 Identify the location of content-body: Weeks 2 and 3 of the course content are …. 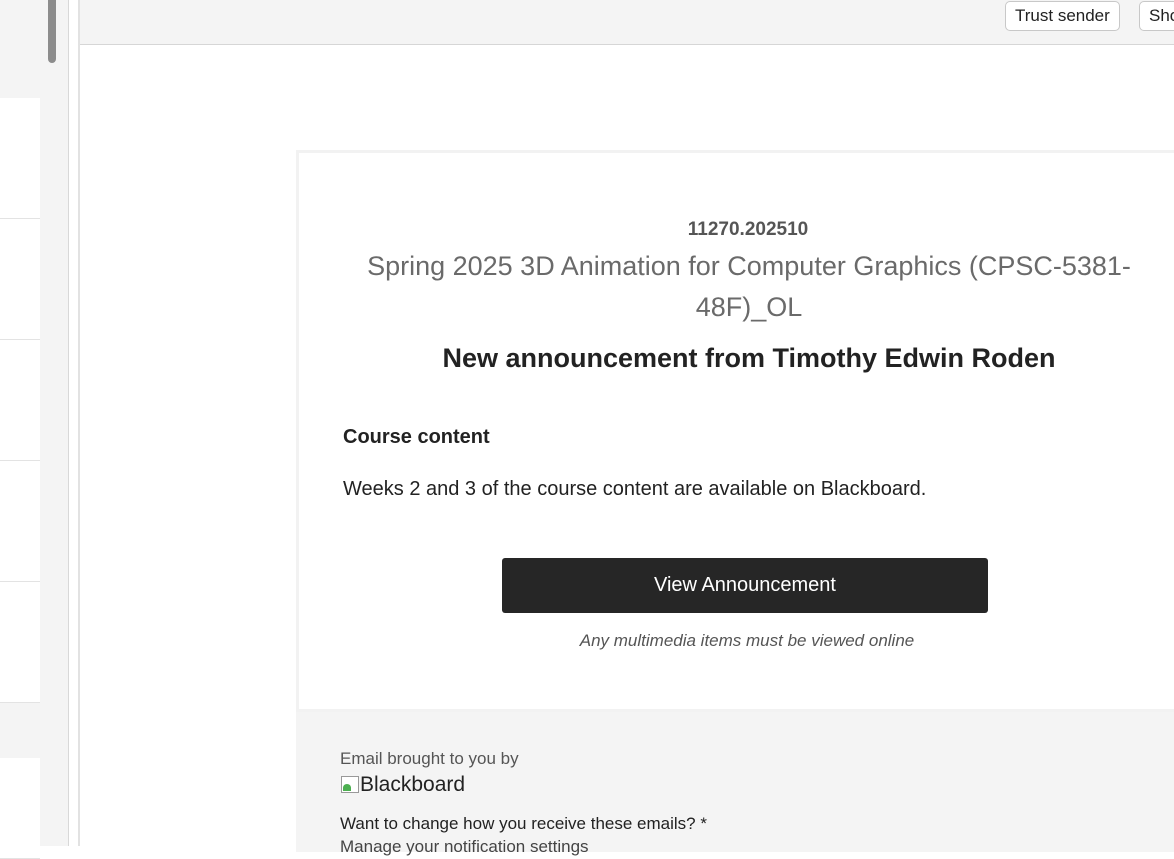
(635, 489).